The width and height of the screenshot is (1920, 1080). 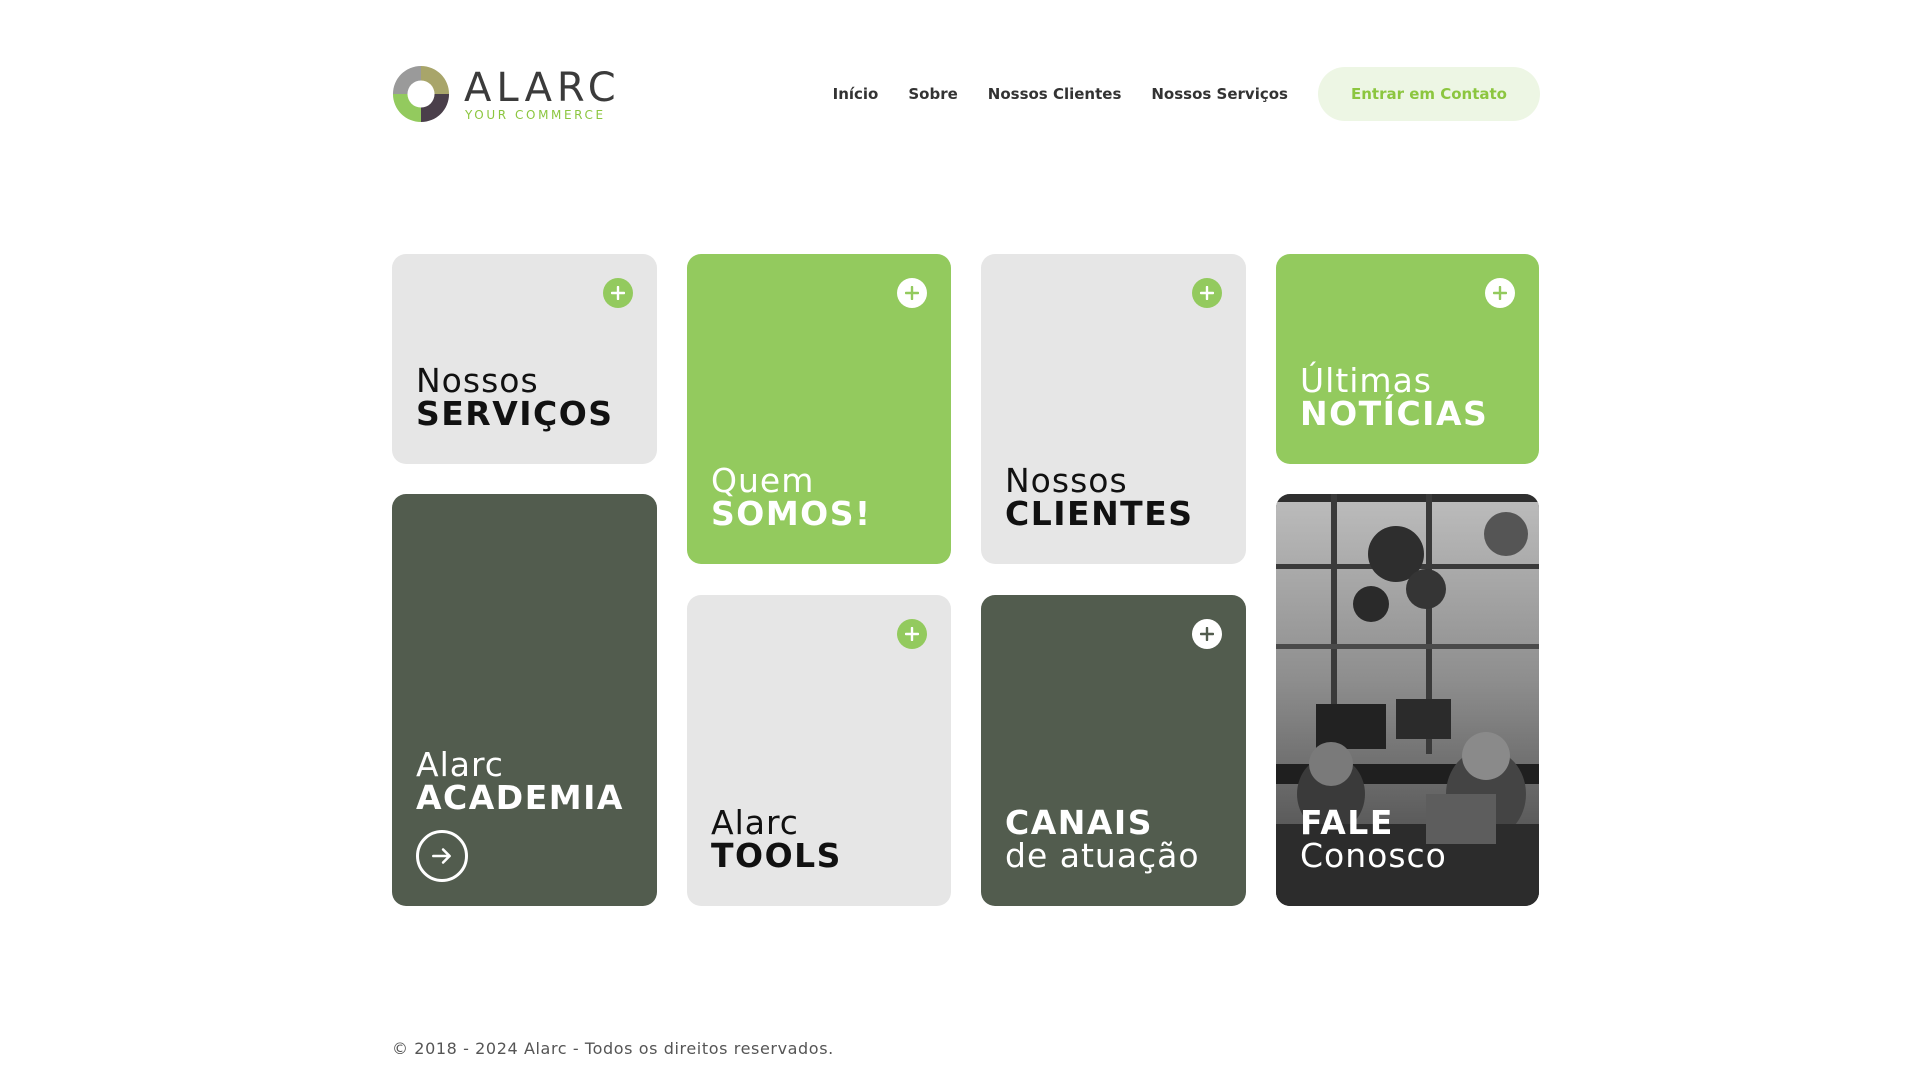 What do you see at coordinates (1055, 94) in the screenshot?
I see `nav-link-nossos-clientes: Nossos Clientes` at bounding box center [1055, 94].